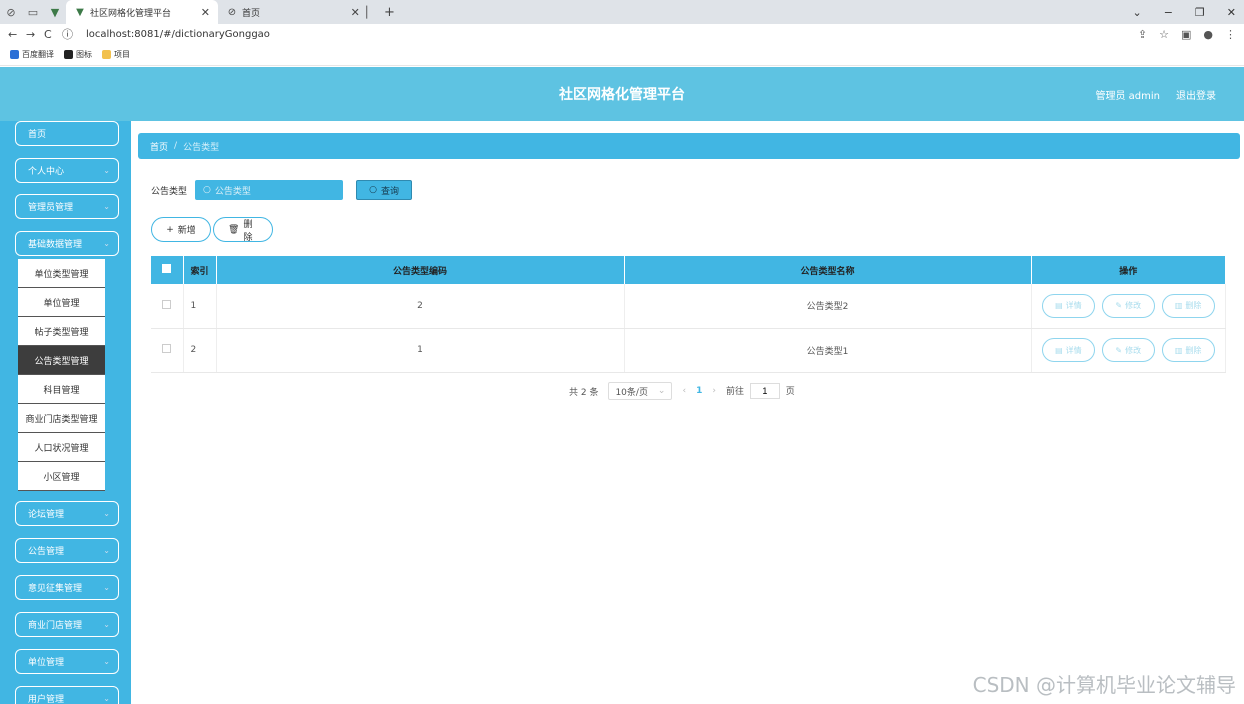  What do you see at coordinates (61, 476) in the screenshot?
I see `submenu-item-community: 小区管理` at bounding box center [61, 476].